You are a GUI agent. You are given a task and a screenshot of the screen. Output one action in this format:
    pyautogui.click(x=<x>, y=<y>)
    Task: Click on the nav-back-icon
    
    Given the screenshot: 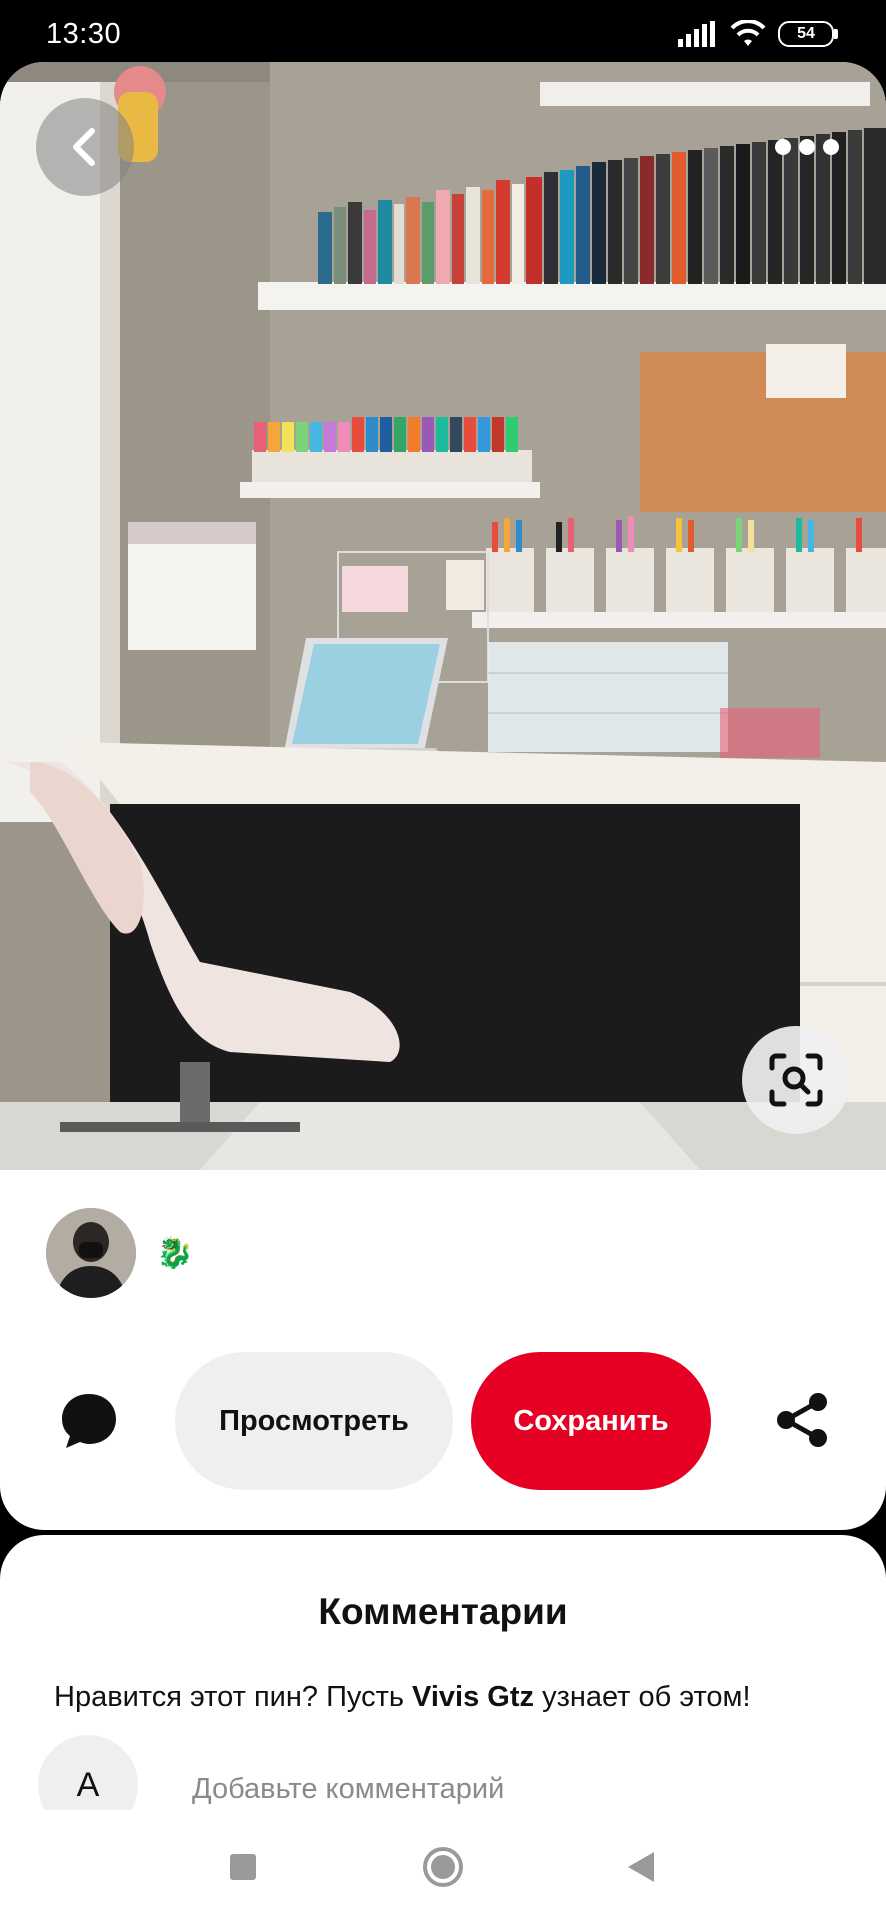 What is the action you would take?
    pyautogui.click(x=641, y=1867)
    